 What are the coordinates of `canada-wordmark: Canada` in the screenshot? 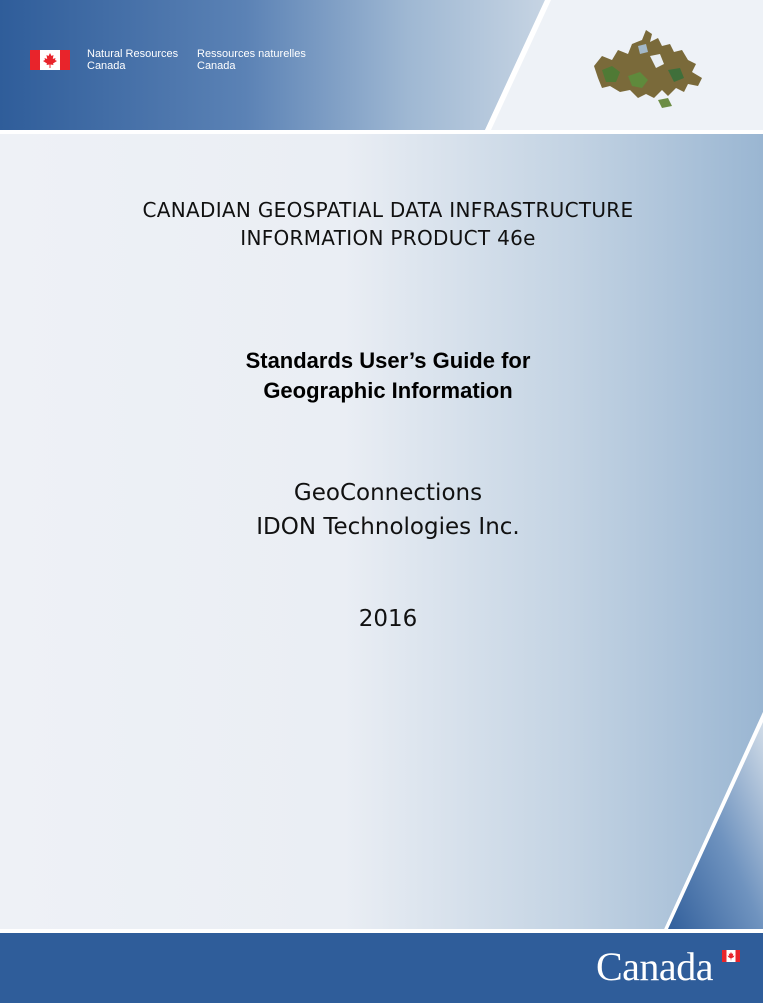 It's located at (654, 966).